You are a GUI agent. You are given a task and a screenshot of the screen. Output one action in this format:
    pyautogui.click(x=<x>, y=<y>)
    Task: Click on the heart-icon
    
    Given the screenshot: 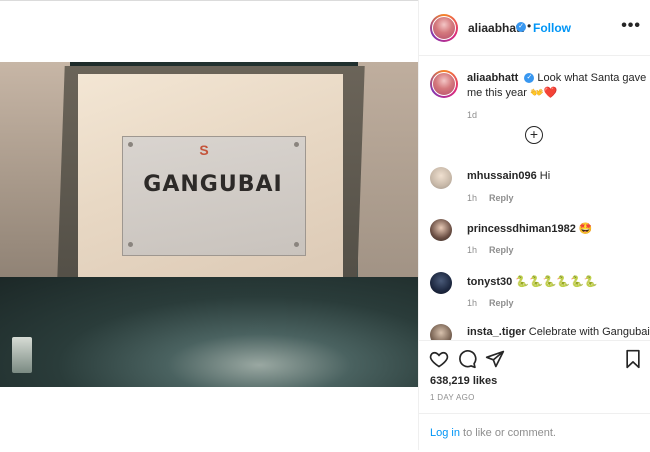 What is the action you would take?
    pyautogui.click(x=439, y=359)
    